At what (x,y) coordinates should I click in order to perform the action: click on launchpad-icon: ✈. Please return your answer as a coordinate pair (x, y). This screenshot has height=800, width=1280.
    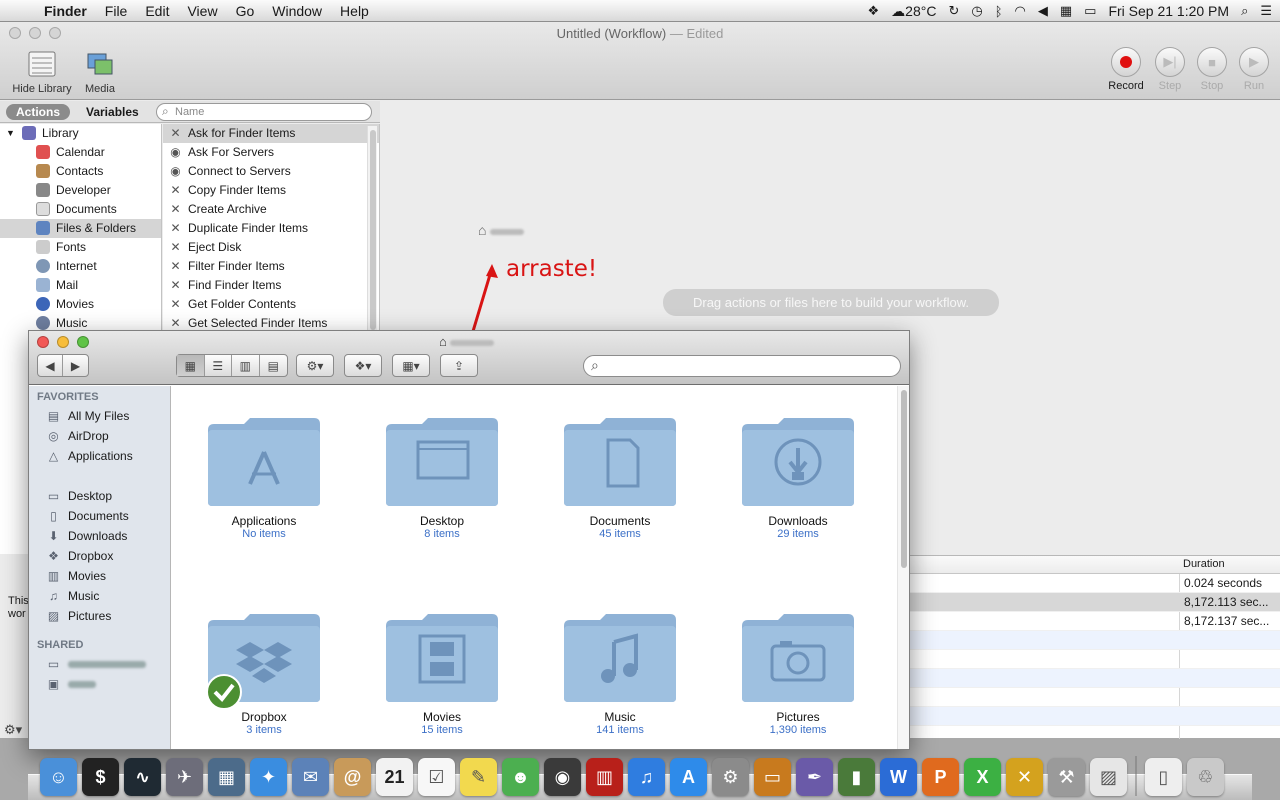
    Looking at the image, I should click on (184, 777).